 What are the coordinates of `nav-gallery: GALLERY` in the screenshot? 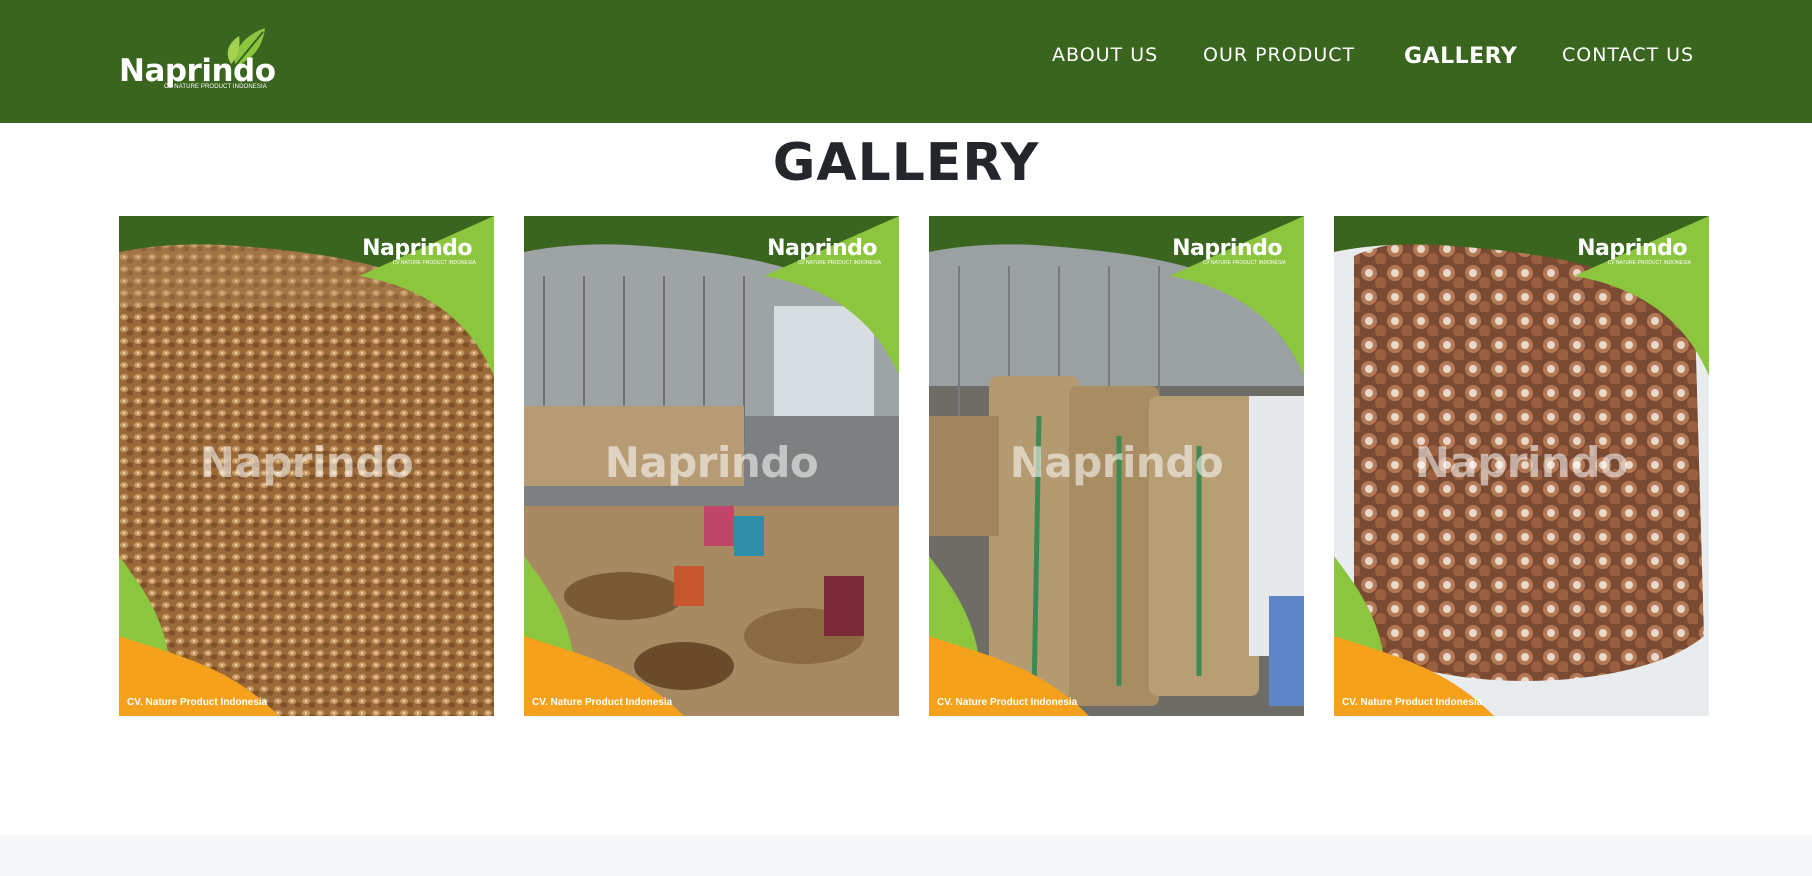 It's located at (1460, 59).